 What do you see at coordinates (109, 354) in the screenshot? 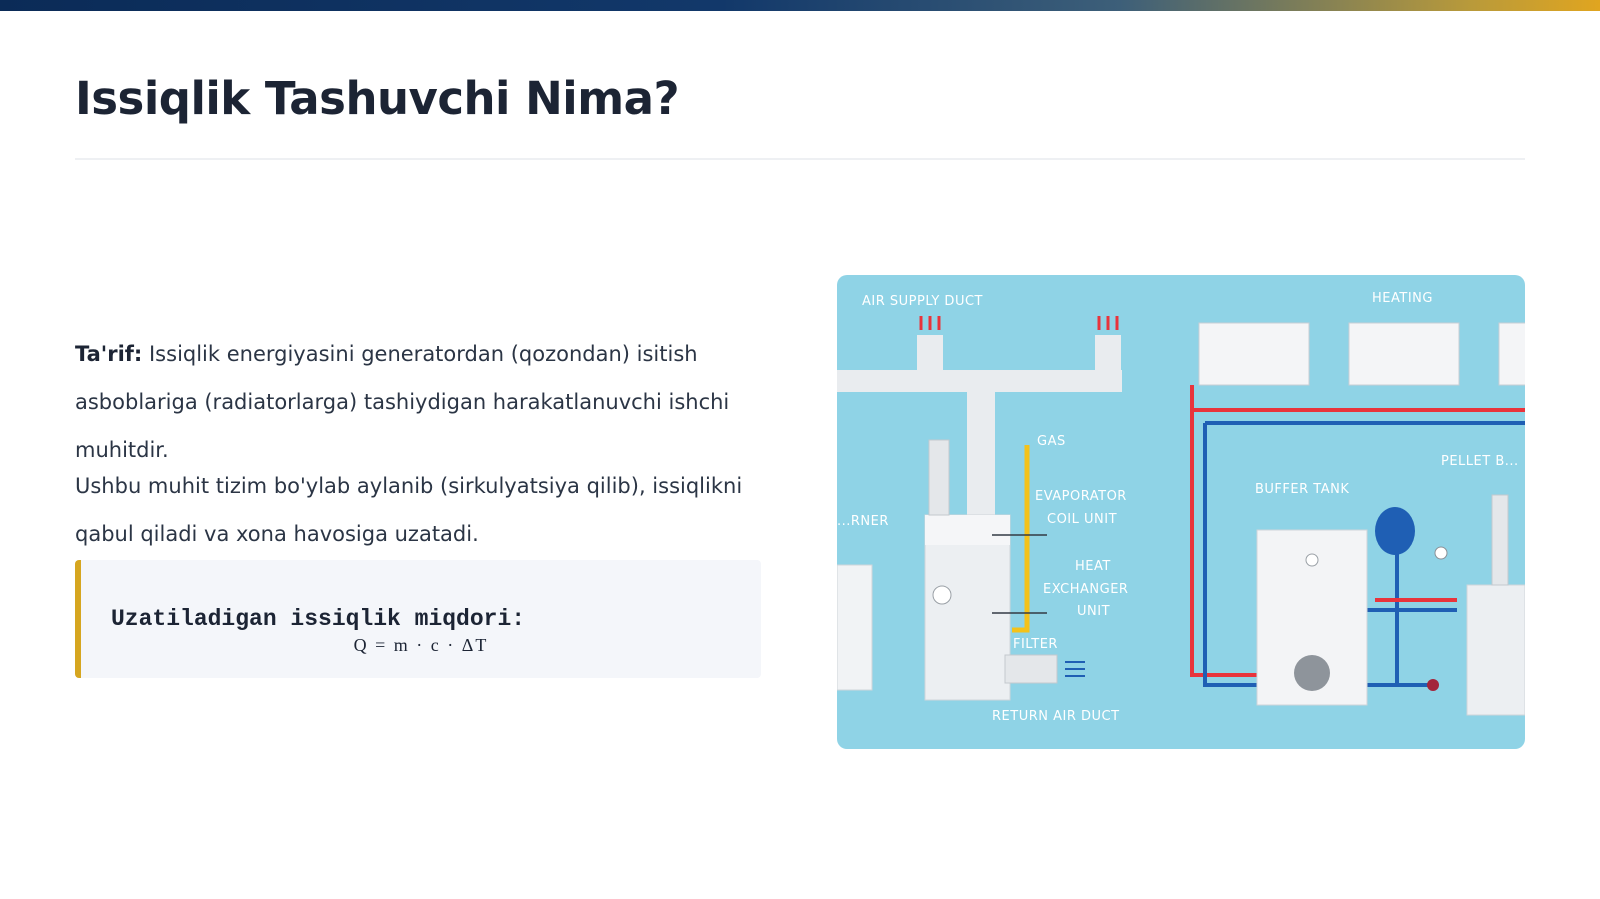
I see `definition-label: Ta'rif:` at bounding box center [109, 354].